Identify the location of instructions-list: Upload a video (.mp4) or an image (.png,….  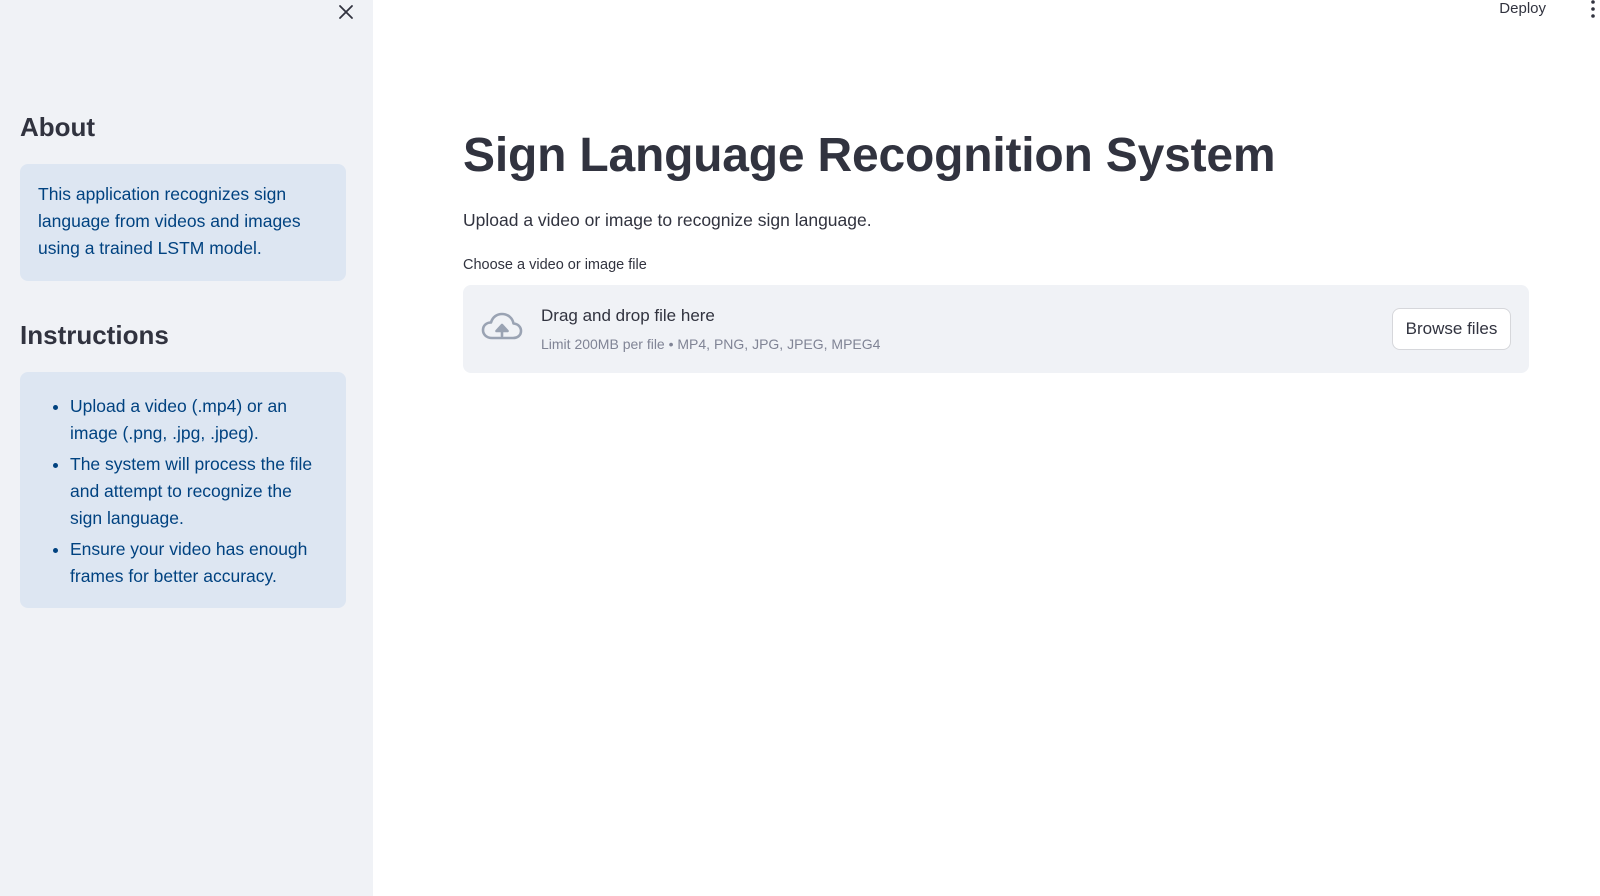
(183, 491).